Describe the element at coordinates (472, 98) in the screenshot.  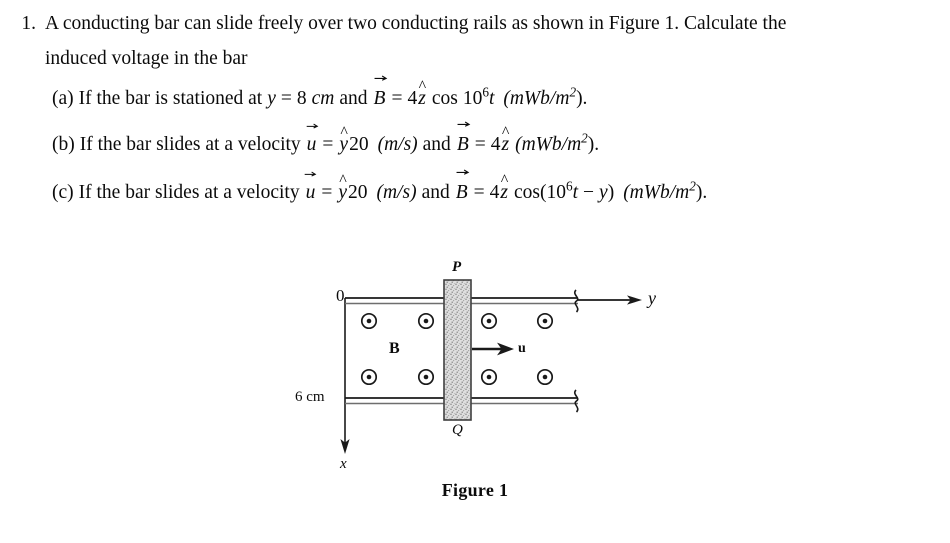
I see `part-a-base: 10` at that location.